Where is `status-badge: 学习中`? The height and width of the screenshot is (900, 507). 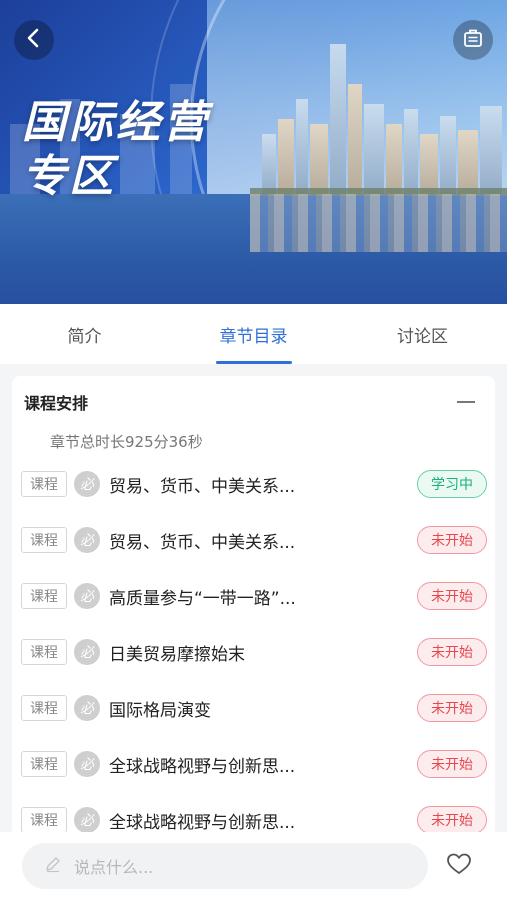
status-badge: 学习中 is located at coordinates (452, 484).